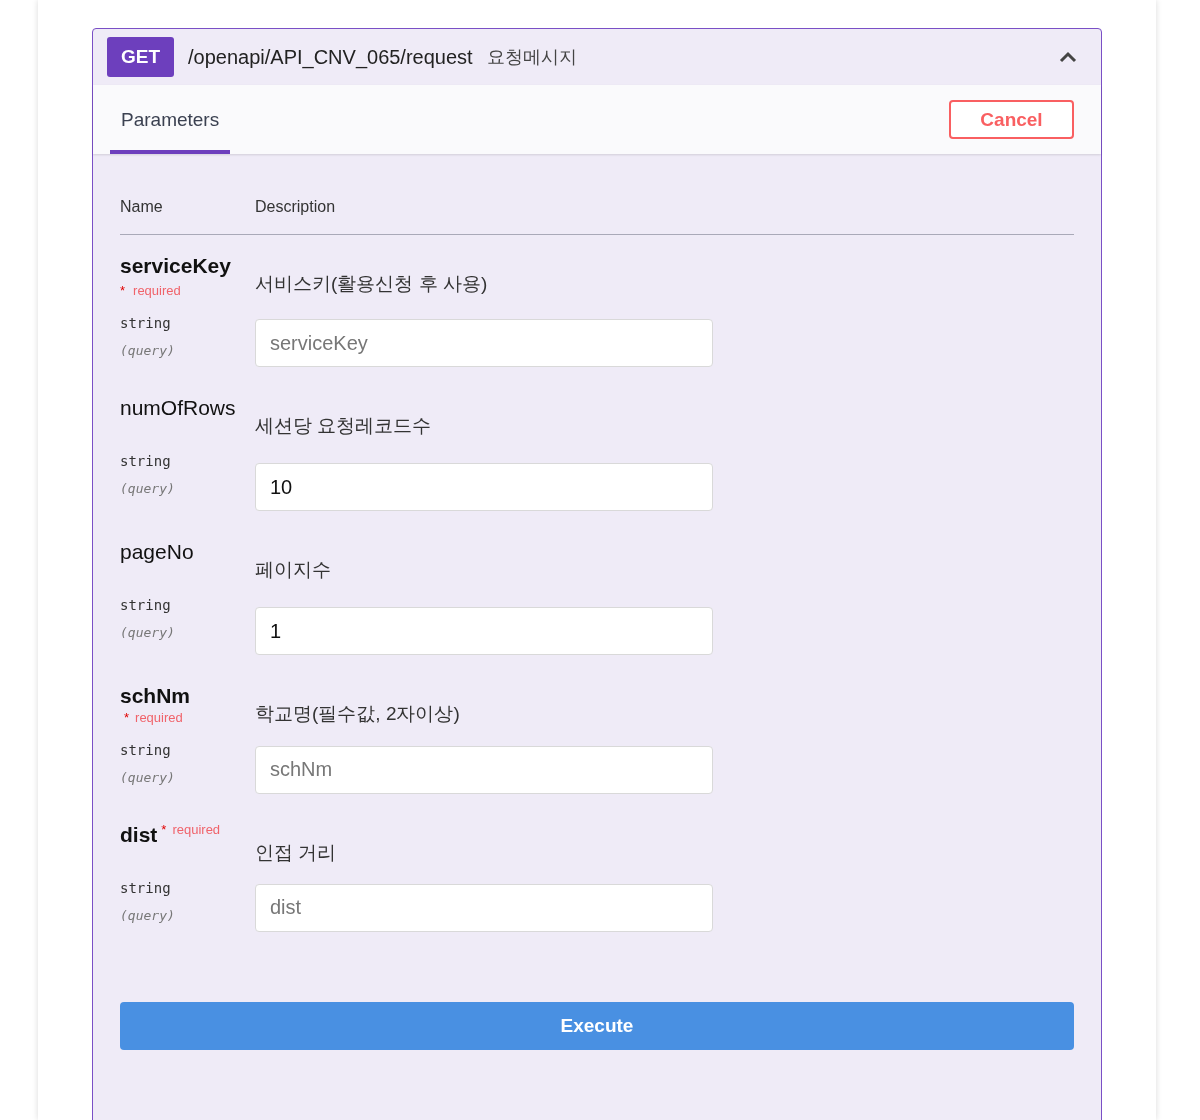 The width and height of the screenshot is (1200, 1120). I want to click on parameter-description: 학교명(필수값, 2자이상), so click(357, 714).